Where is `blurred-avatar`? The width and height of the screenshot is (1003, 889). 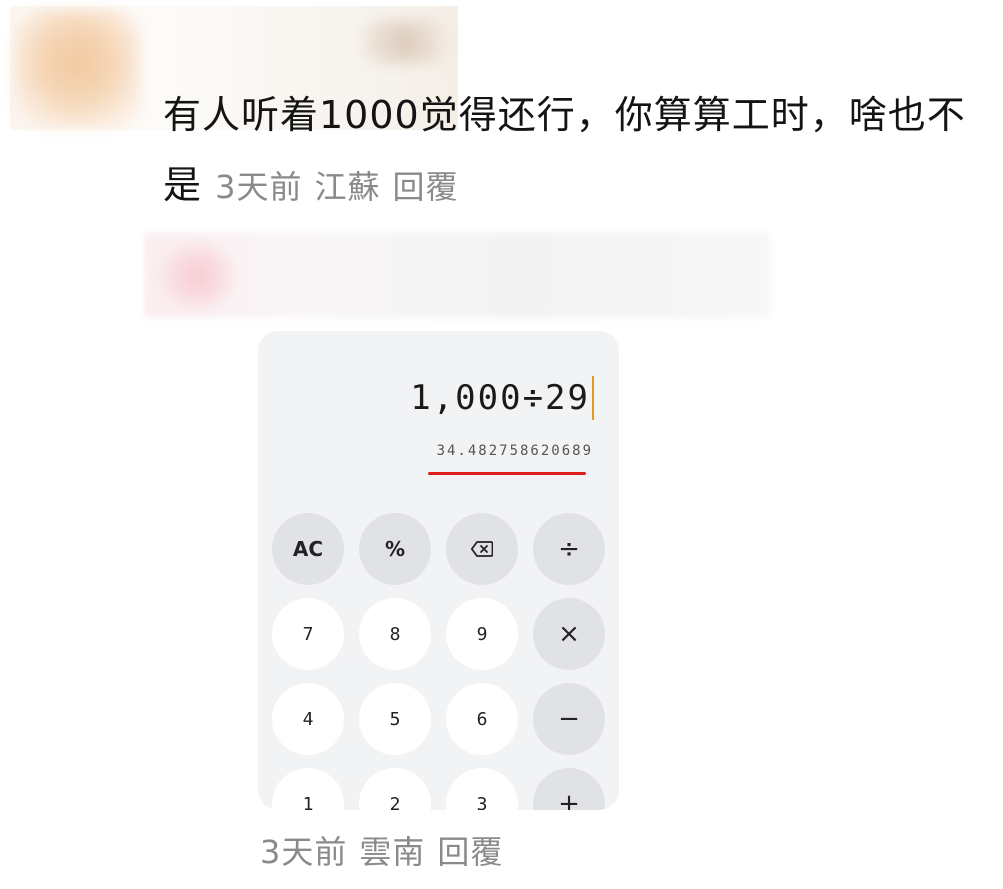 blurred-avatar is located at coordinates (77, 69).